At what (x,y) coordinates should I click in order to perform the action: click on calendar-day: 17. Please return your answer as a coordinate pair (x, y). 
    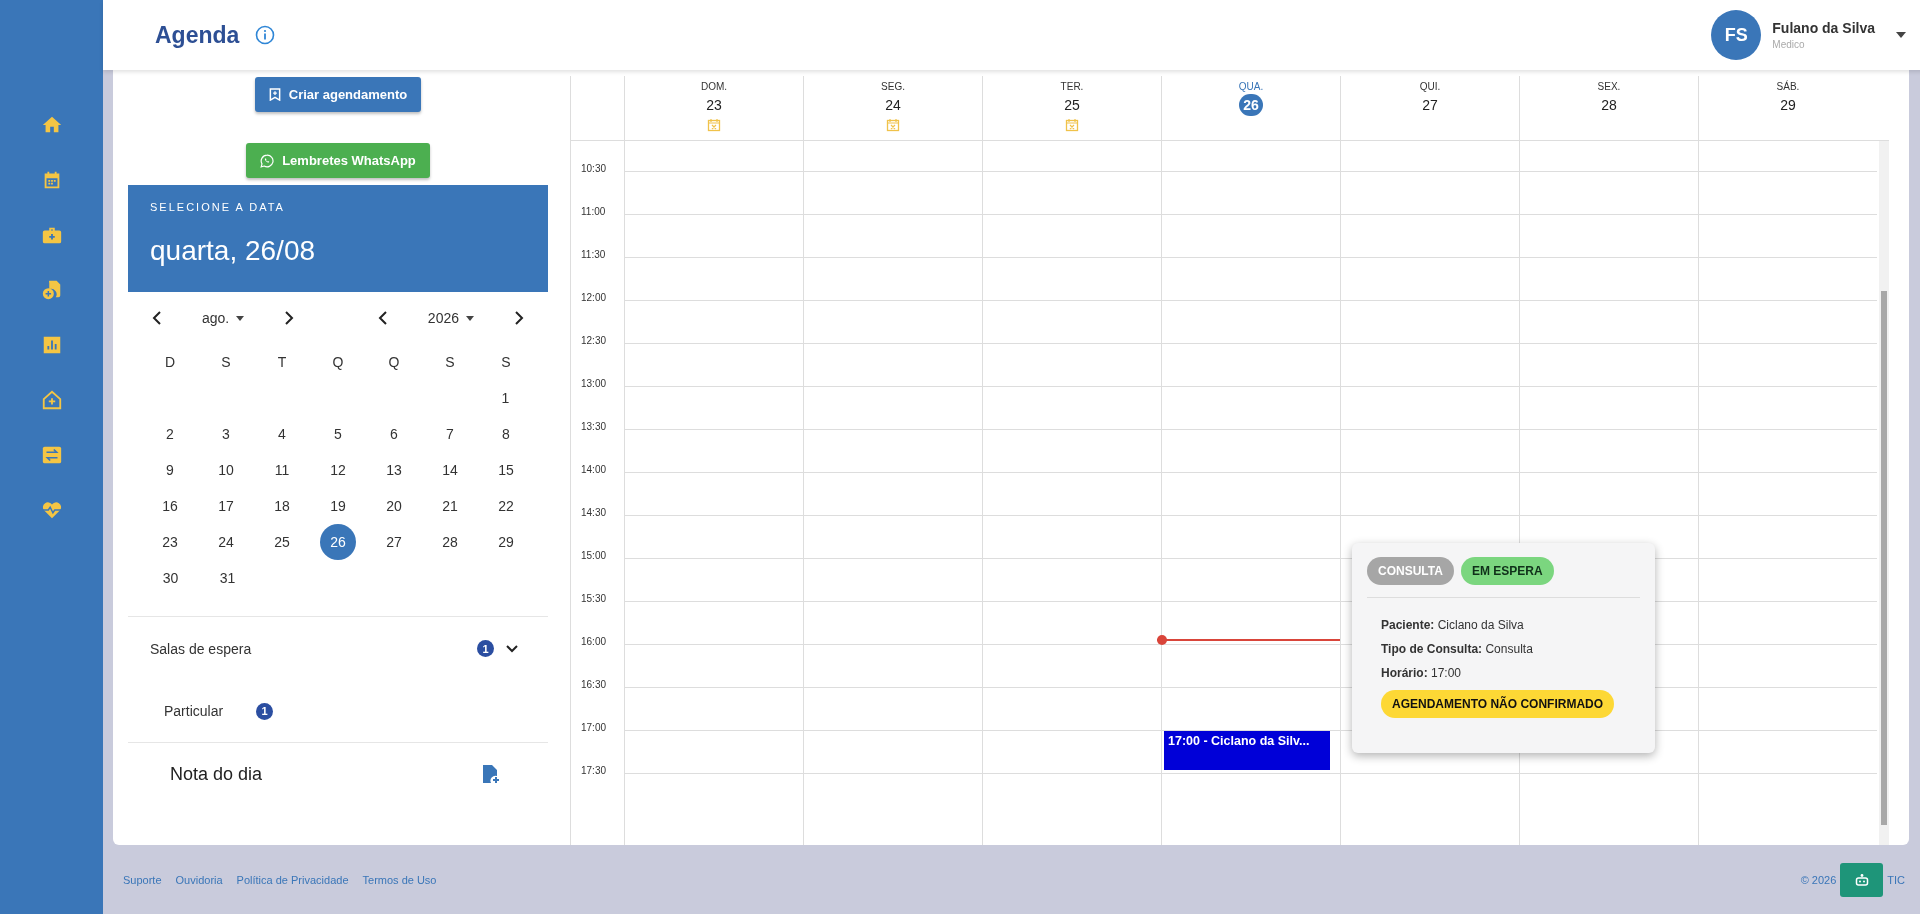
    Looking at the image, I should click on (226, 506).